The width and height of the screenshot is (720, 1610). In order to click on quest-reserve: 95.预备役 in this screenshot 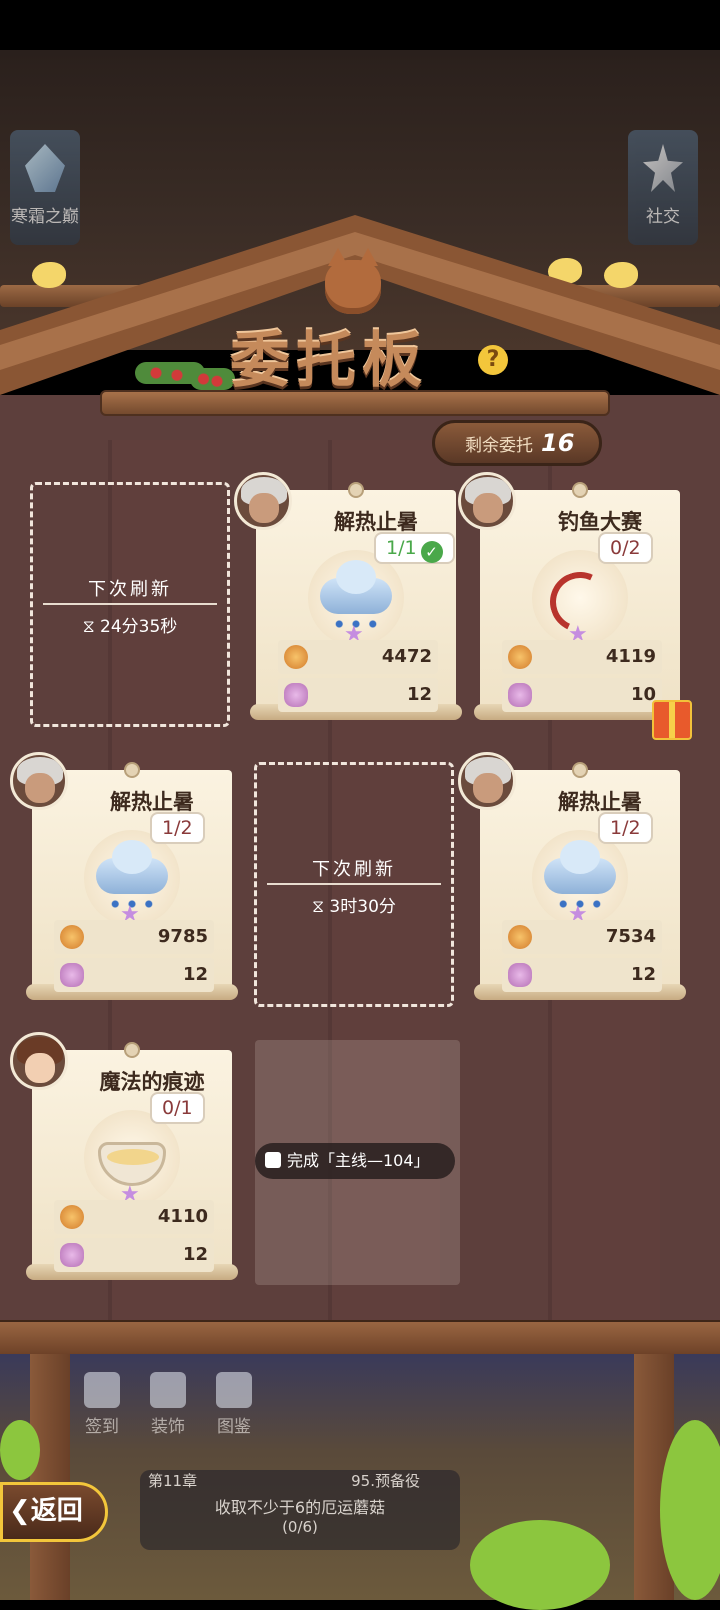, I will do `click(385, 1481)`.